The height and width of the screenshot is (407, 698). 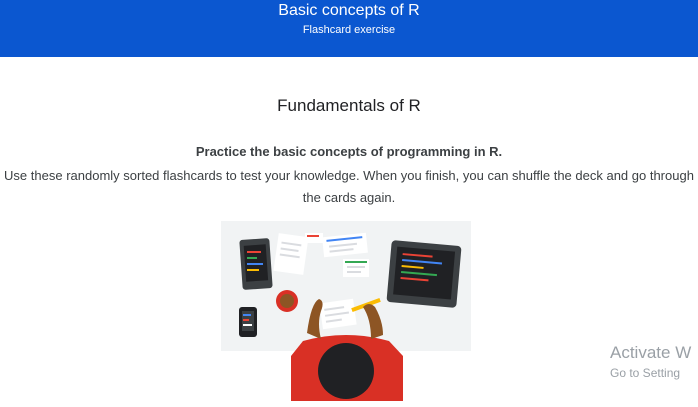 I want to click on watermark-subtitle: Go to Setting, so click(x=645, y=373).